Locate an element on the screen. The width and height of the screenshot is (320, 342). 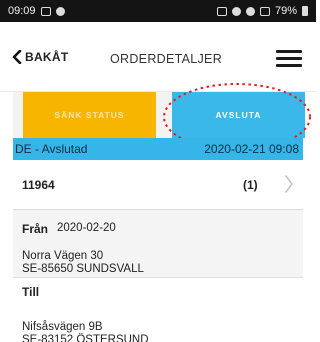
wifi-icon is located at coordinates (250, 11).